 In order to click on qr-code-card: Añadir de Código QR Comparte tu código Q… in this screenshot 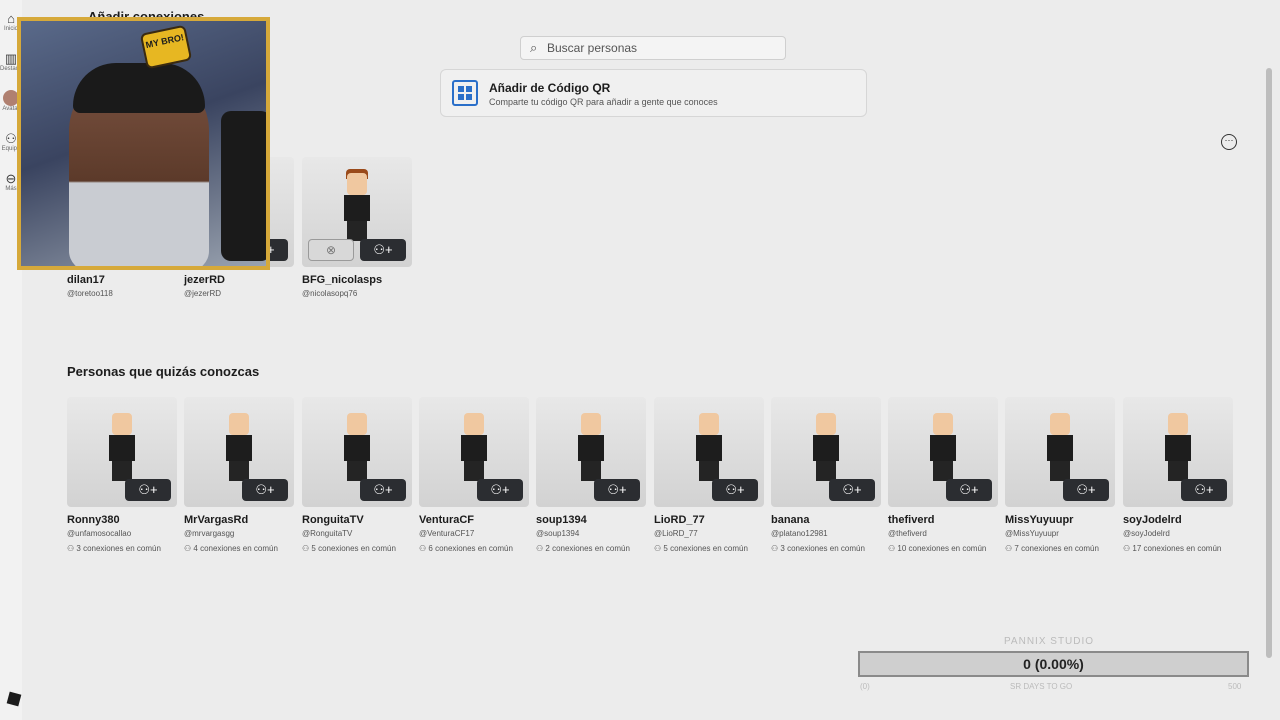, I will do `click(653, 93)`.